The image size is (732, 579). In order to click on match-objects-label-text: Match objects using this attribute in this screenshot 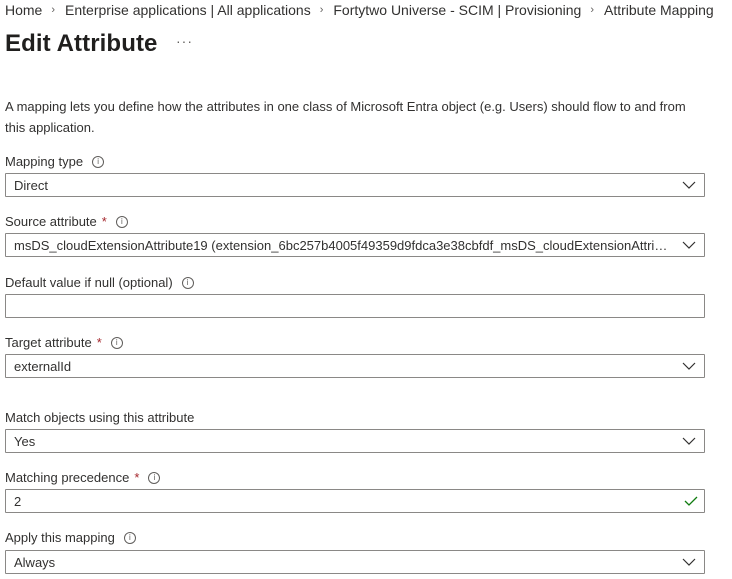, I will do `click(100, 417)`.